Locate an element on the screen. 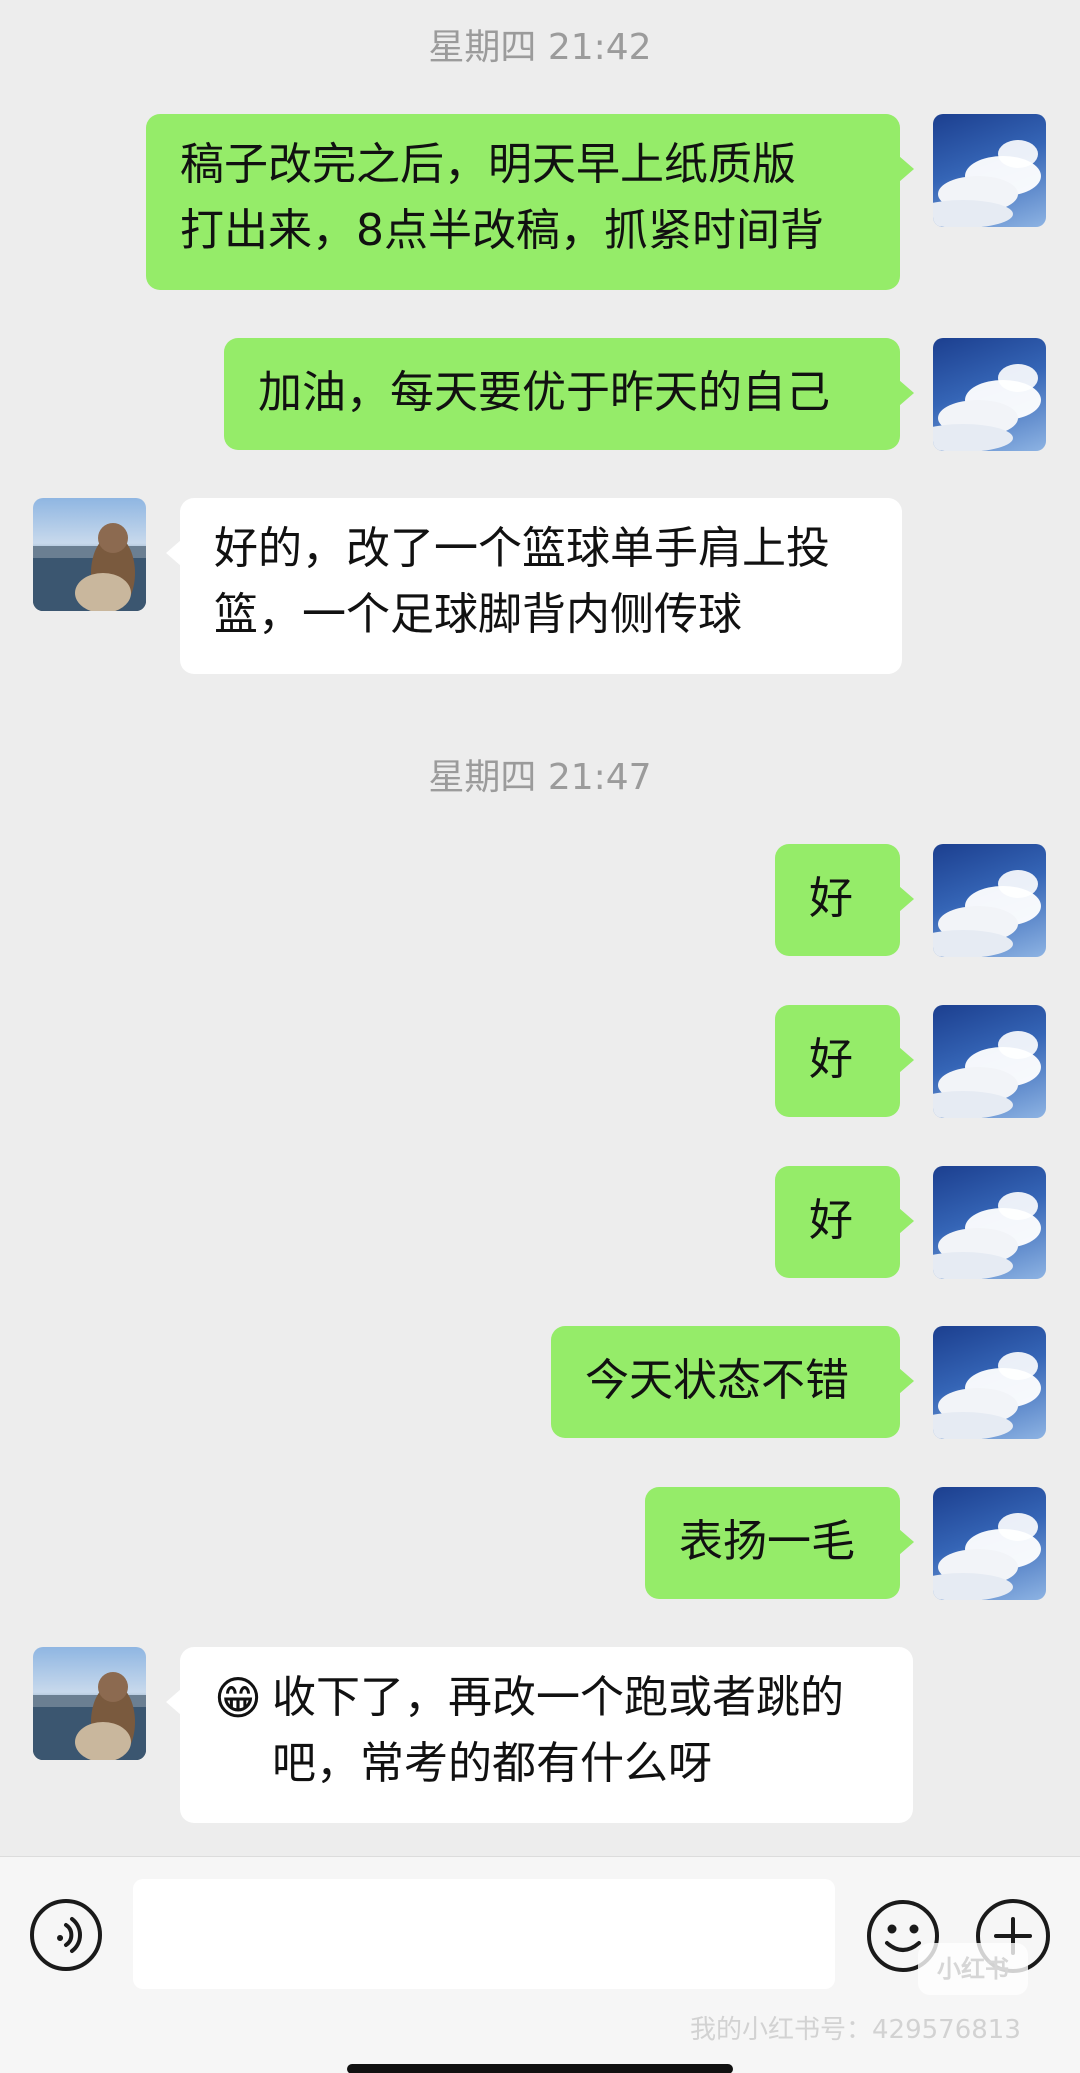 The height and width of the screenshot is (2073, 1080). outgoing-bubble: 加油，每天要优于昨天的自己 is located at coordinates (569, 394).